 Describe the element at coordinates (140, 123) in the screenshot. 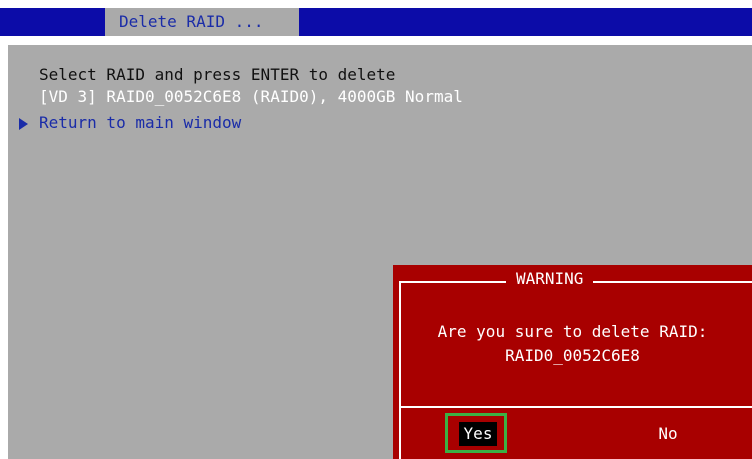

I see `return-to-main-link: Return to main window` at that location.